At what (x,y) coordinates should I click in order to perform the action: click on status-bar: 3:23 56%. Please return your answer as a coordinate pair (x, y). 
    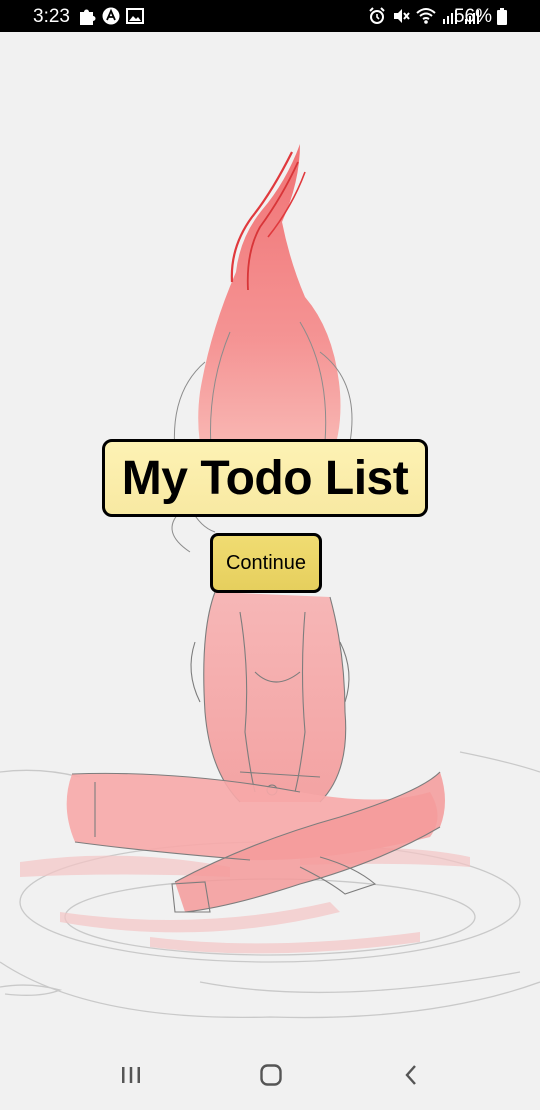
    Looking at the image, I should click on (270, 16).